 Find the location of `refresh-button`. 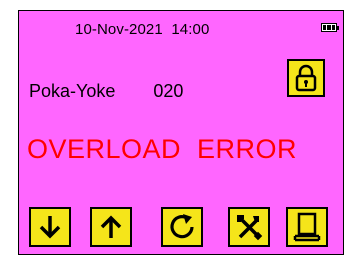

refresh-button is located at coordinates (182, 227).